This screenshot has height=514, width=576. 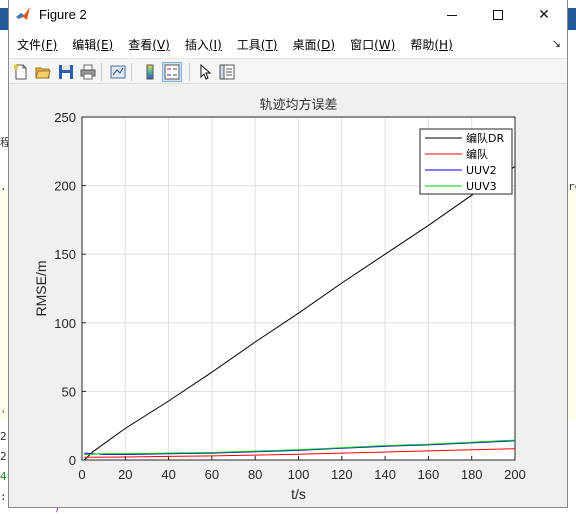 What do you see at coordinates (3, 476) in the screenshot?
I see `background-text: 4` at bounding box center [3, 476].